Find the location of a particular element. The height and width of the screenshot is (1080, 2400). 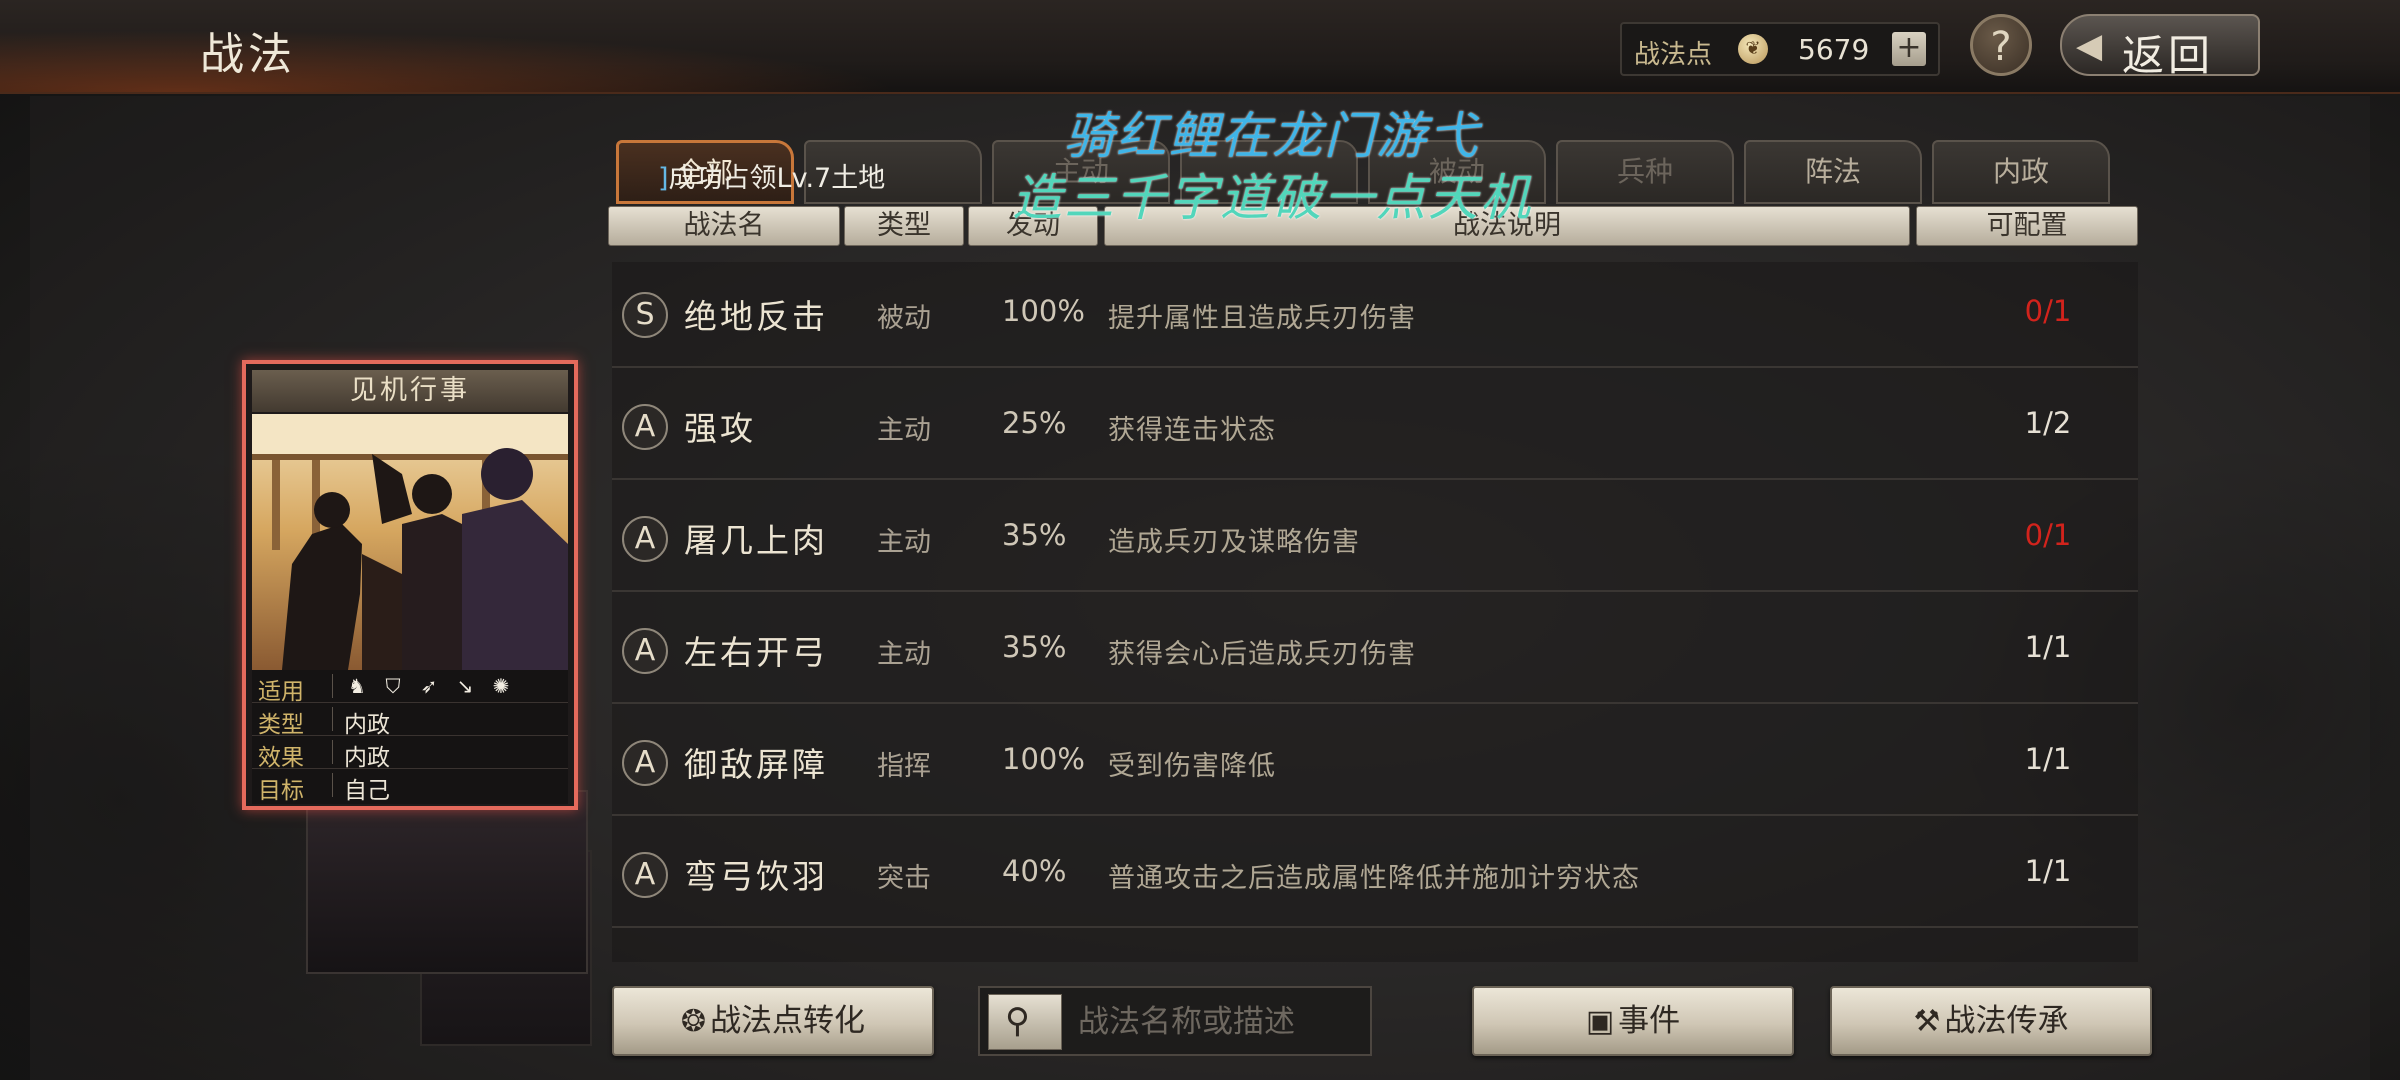

card-artwork is located at coordinates (410, 542).